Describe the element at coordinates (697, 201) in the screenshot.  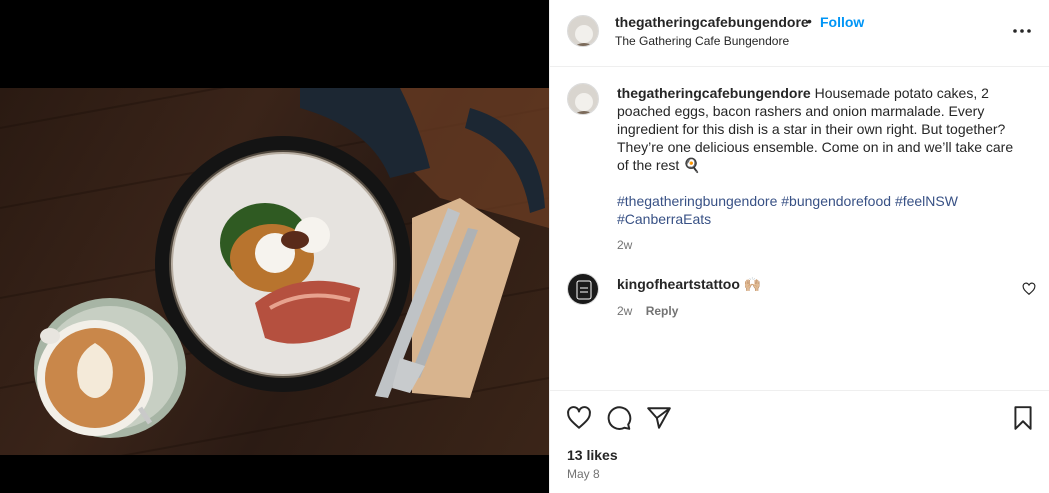
I see `hashtag-link: #thegatheringbungendore` at that location.